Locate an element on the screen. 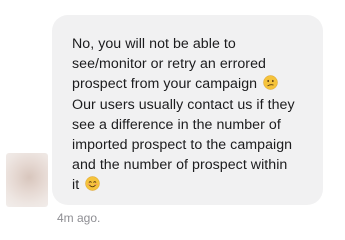  message-line: see a difference in the number of is located at coordinates (176, 124).